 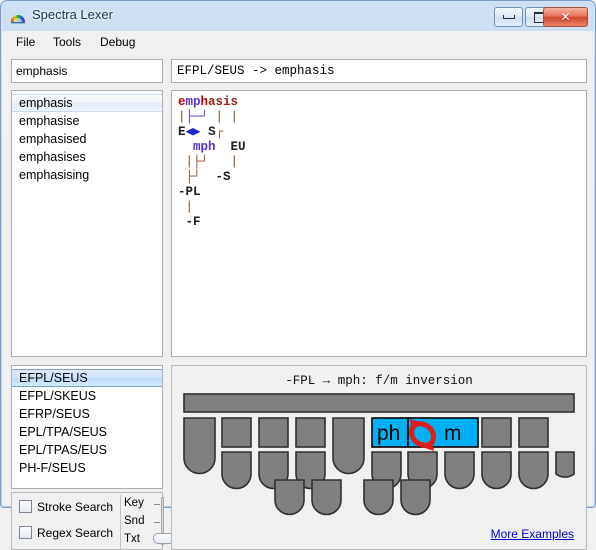 I want to click on regex-search-checkbox: Regex Search, so click(x=66, y=533).